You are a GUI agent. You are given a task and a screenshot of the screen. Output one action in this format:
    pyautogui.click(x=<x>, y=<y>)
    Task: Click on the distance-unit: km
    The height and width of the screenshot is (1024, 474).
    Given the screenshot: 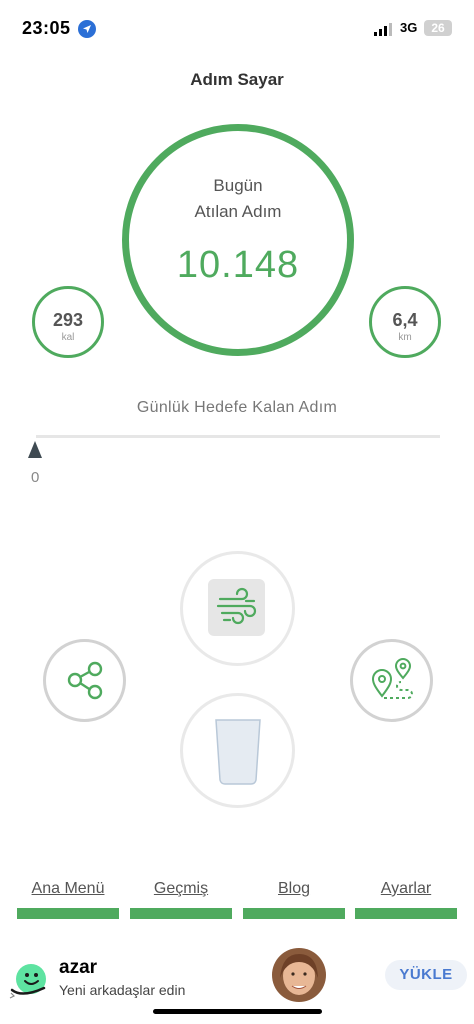 What is the action you would take?
    pyautogui.click(x=405, y=337)
    